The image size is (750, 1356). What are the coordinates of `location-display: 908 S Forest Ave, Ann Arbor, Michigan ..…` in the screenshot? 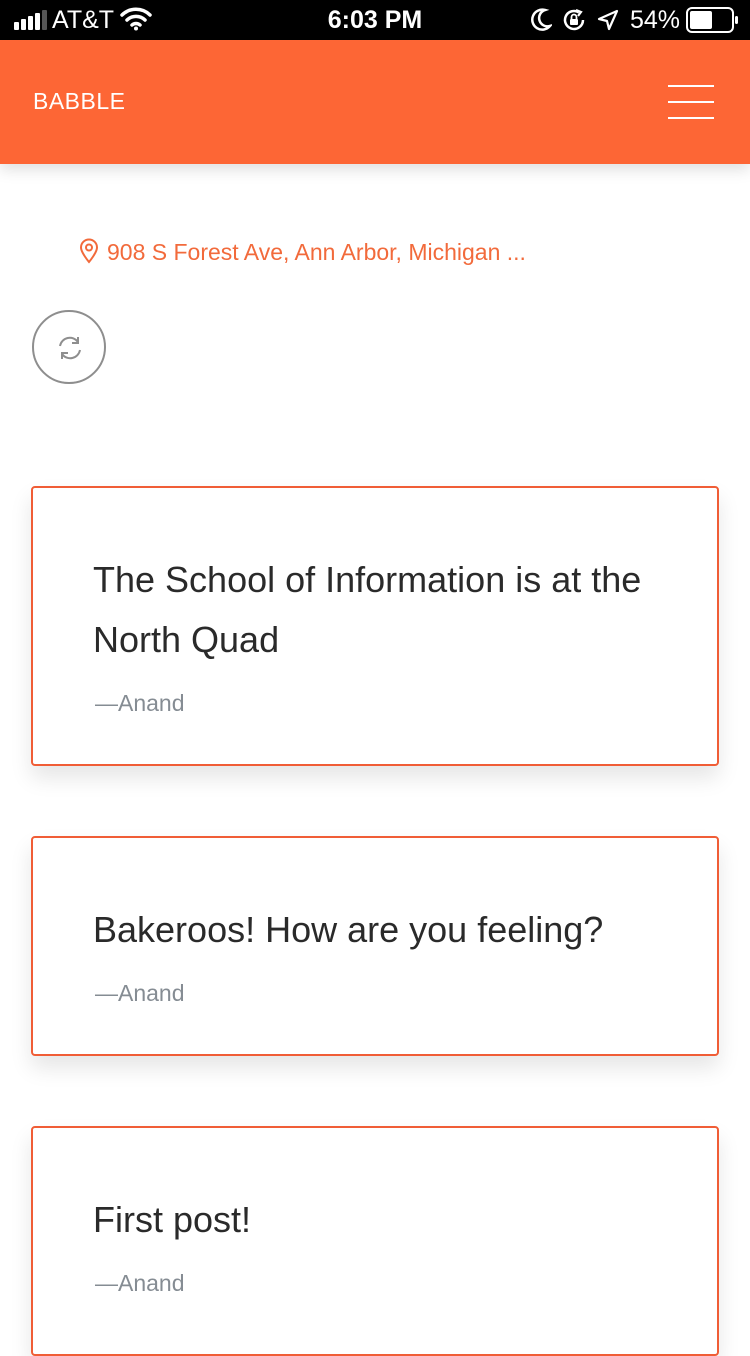 It's located at (302, 252).